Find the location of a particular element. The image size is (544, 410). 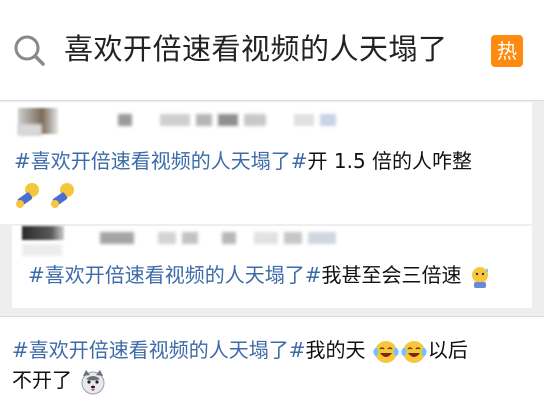

post-body-line2: 不开了 is located at coordinates (60, 381).